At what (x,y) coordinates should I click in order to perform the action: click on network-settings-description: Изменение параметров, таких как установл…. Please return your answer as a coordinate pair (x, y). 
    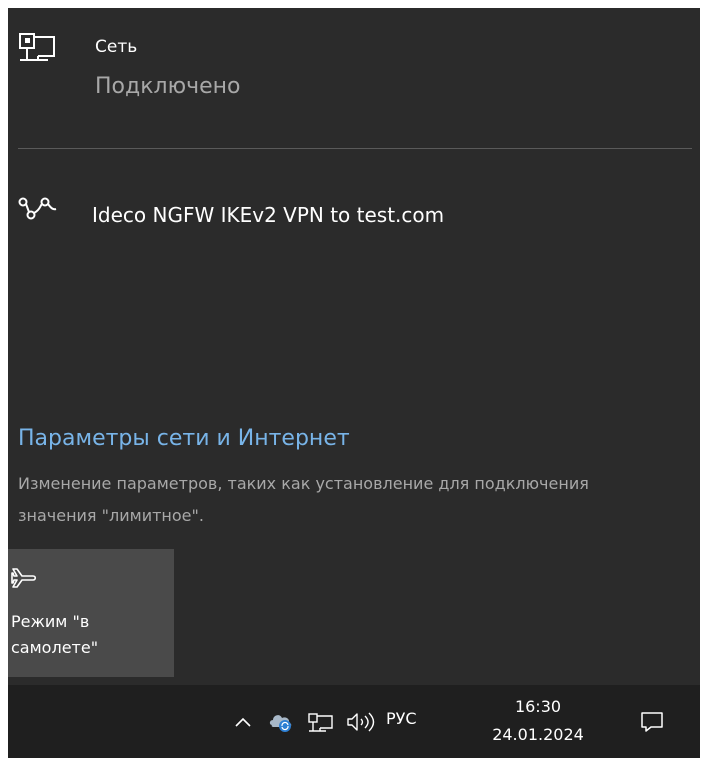
    Looking at the image, I should click on (303, 499).